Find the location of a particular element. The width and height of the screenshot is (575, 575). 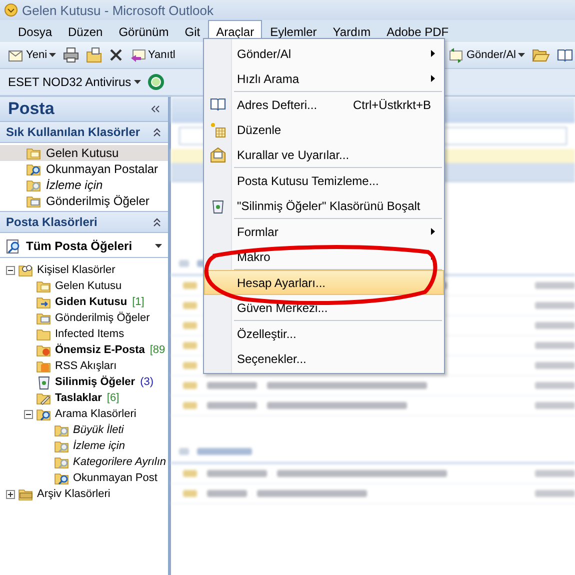

folder-label: Kişisel Klasörler is located at coordinates (76, 270).